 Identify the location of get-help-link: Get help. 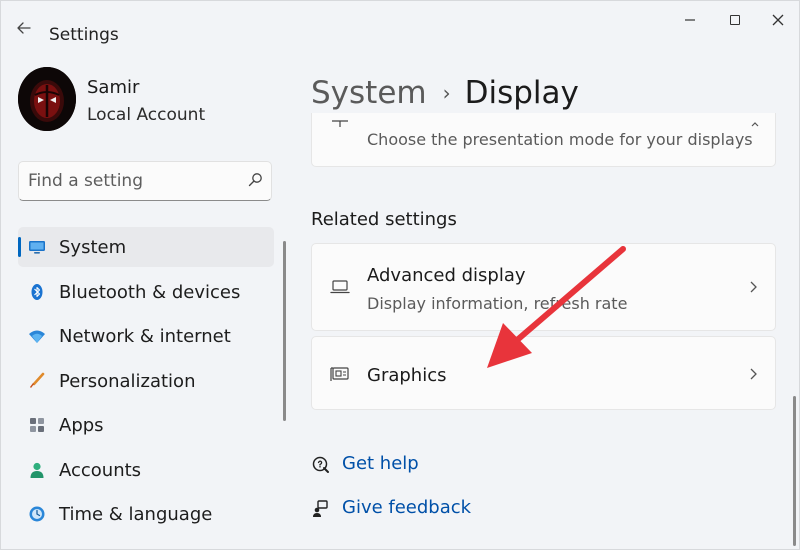
(381, 465).